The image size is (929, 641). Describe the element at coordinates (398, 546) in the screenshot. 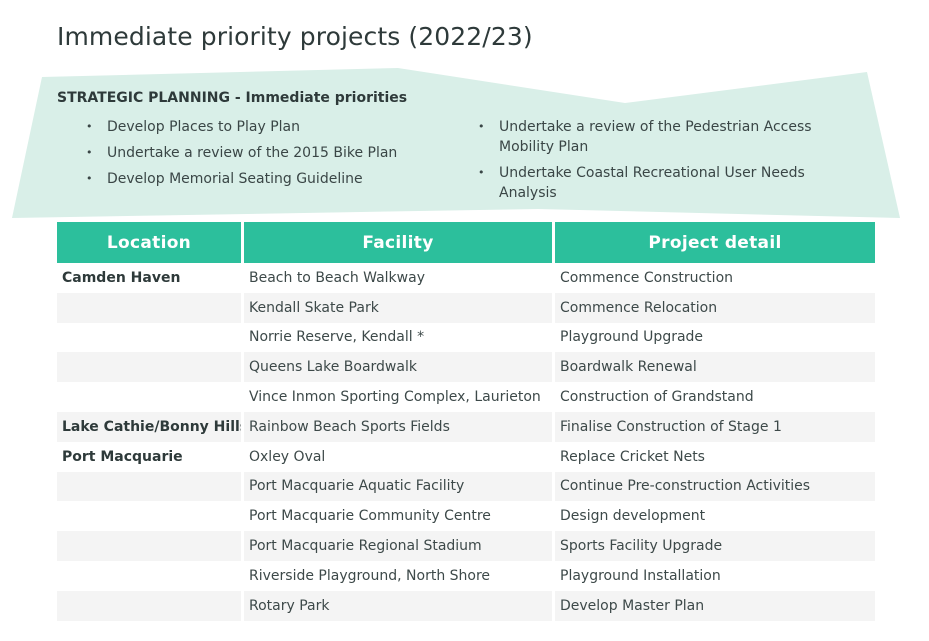

I see `cell-facility: Port Macquarie Regional Stadium` at that location.